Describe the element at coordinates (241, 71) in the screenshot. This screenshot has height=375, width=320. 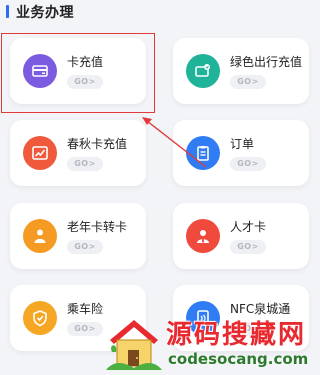
I see `card-green-travel-recharge: 绿色出行充值 GO>` at that location.